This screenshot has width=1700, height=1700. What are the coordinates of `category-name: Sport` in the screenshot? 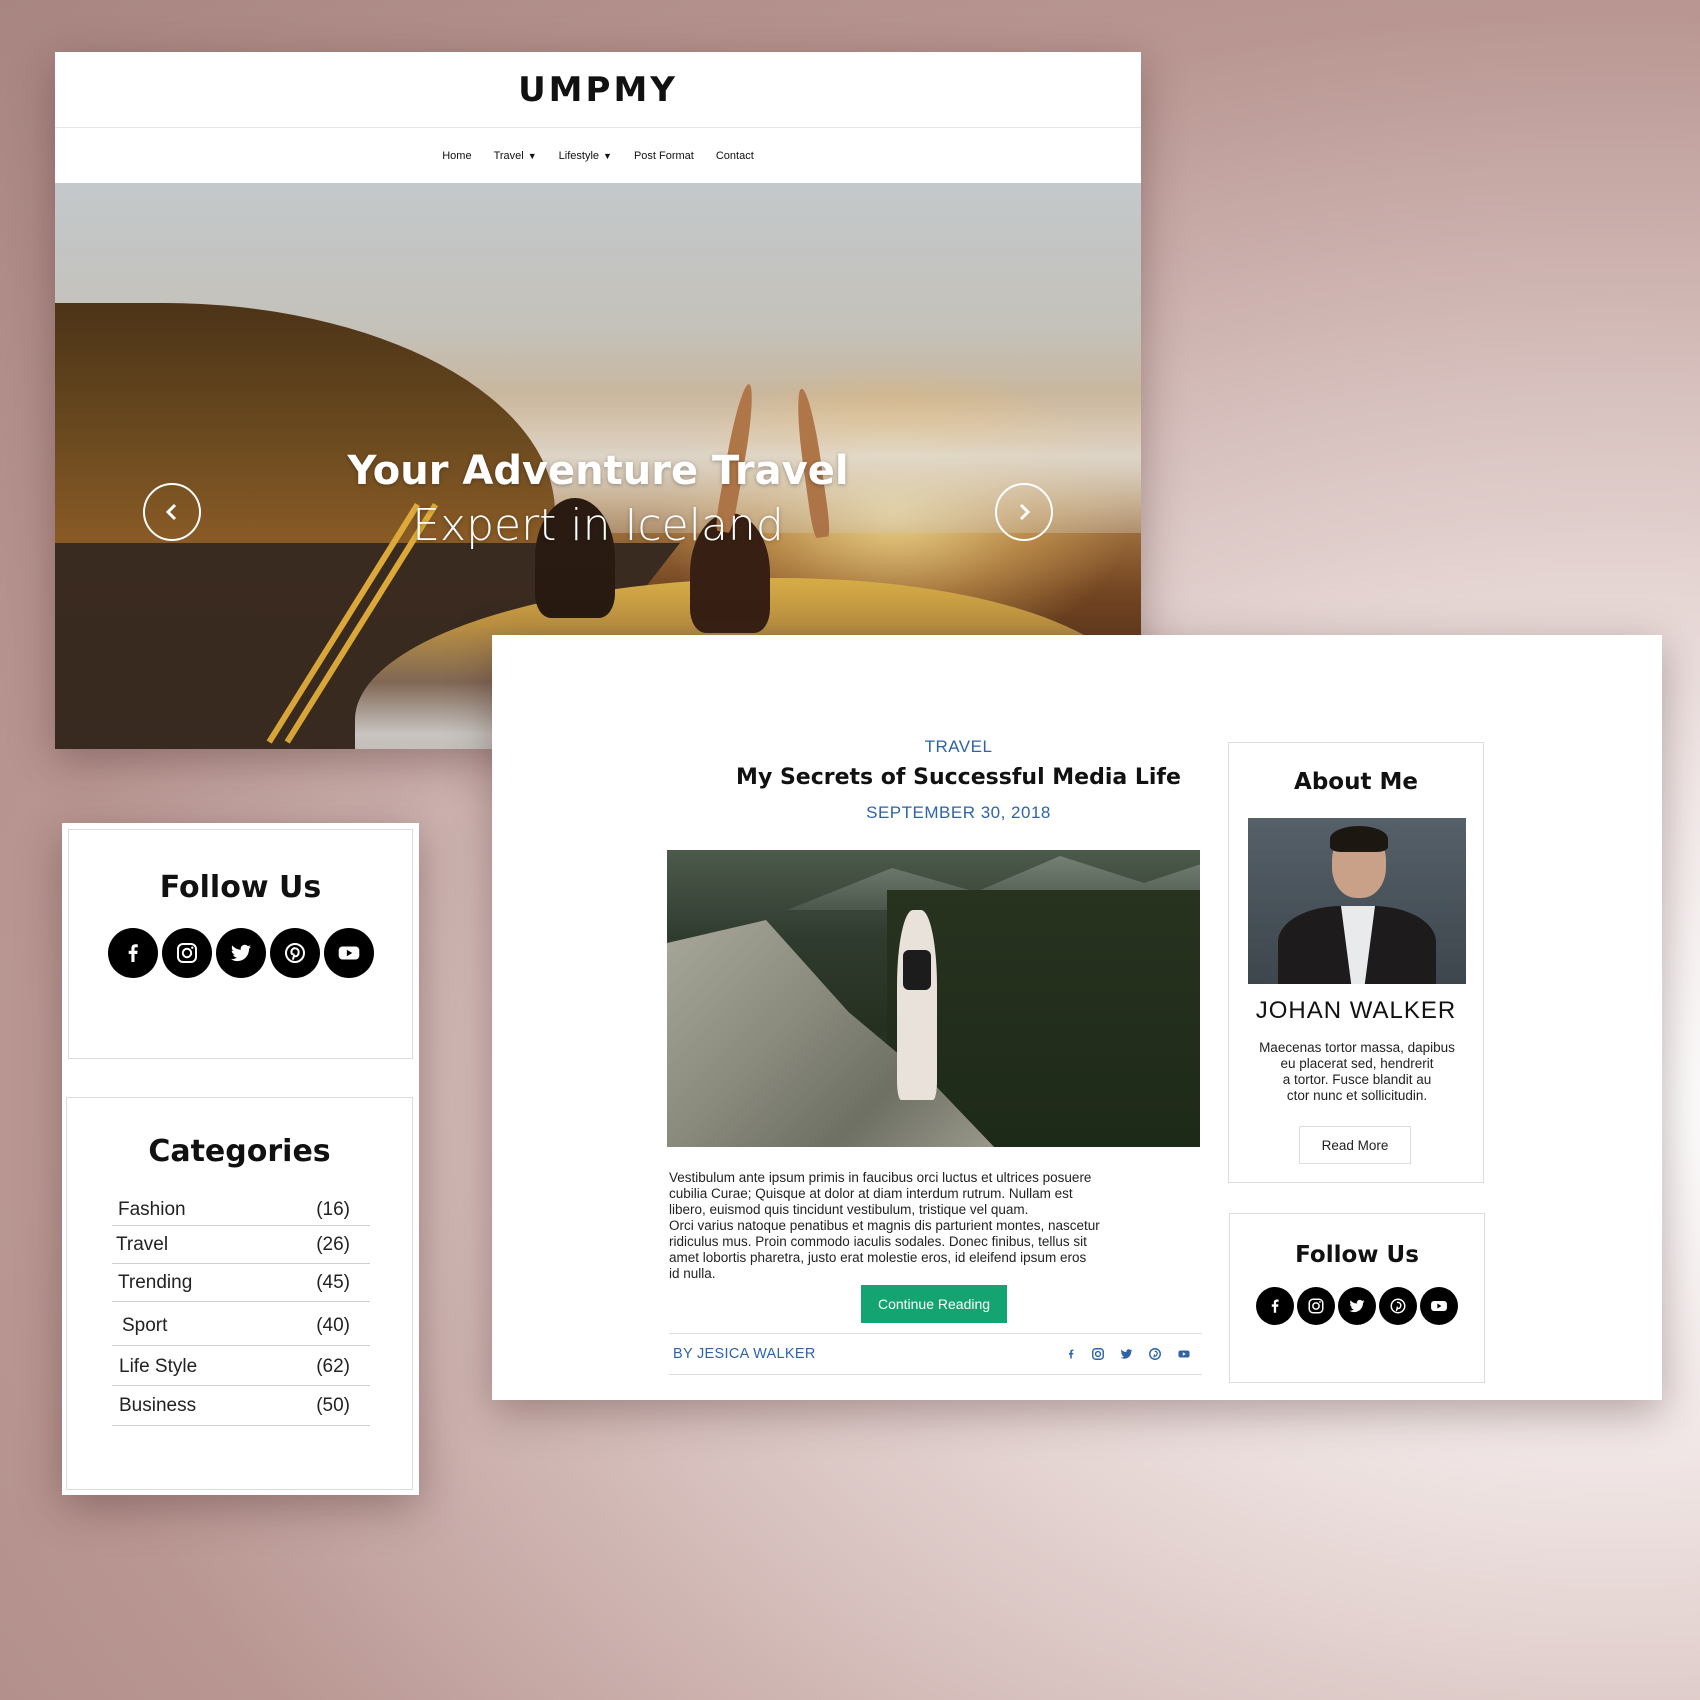 It's located at (145, 1325).